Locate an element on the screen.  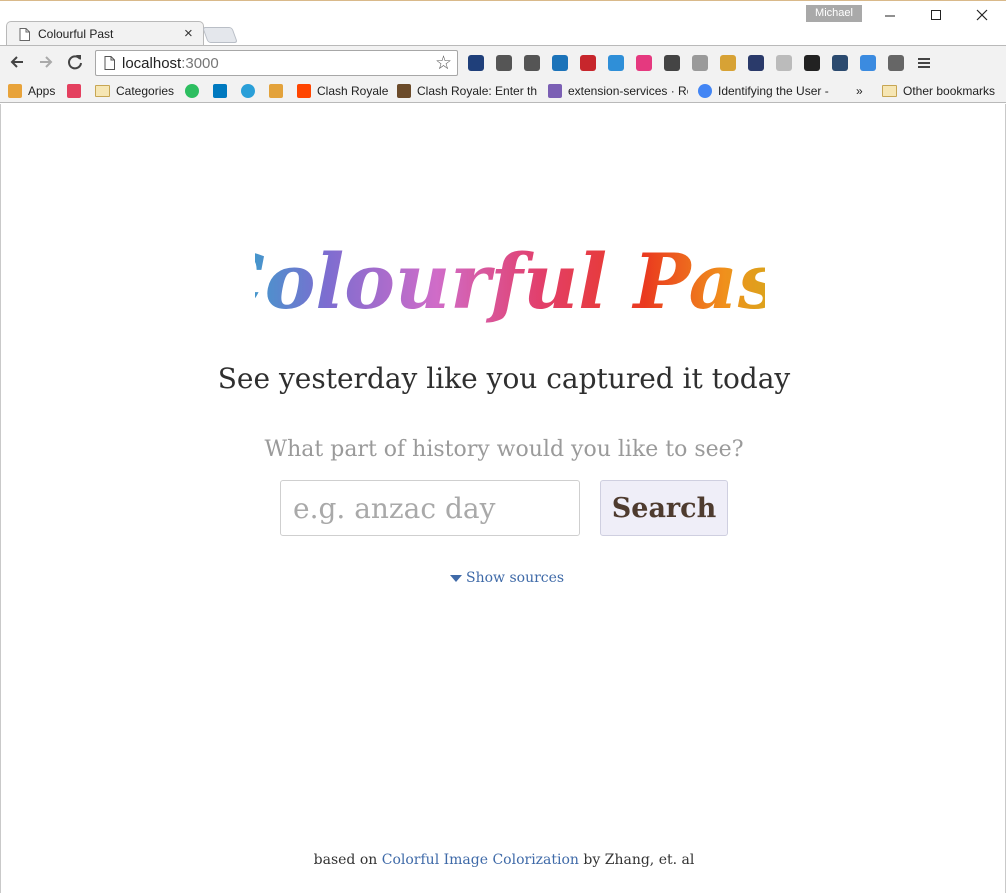
infinity-icon is located at coordinates (756, 63).